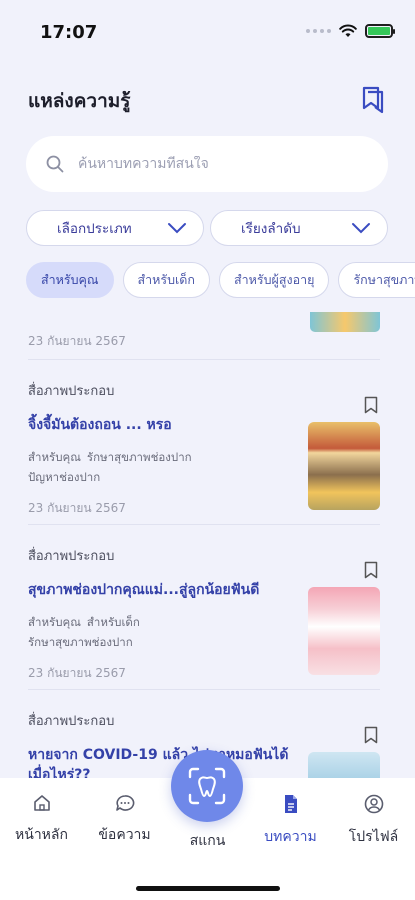 This screenshot has height=900, width=415. What do you see at coordinates (163, 590) in the screenshot?
I see `article-title: สุขภาพช่องปากคุณแม่...สู่ลูกน้อยฟันดี` at bounding box center [163, 590].